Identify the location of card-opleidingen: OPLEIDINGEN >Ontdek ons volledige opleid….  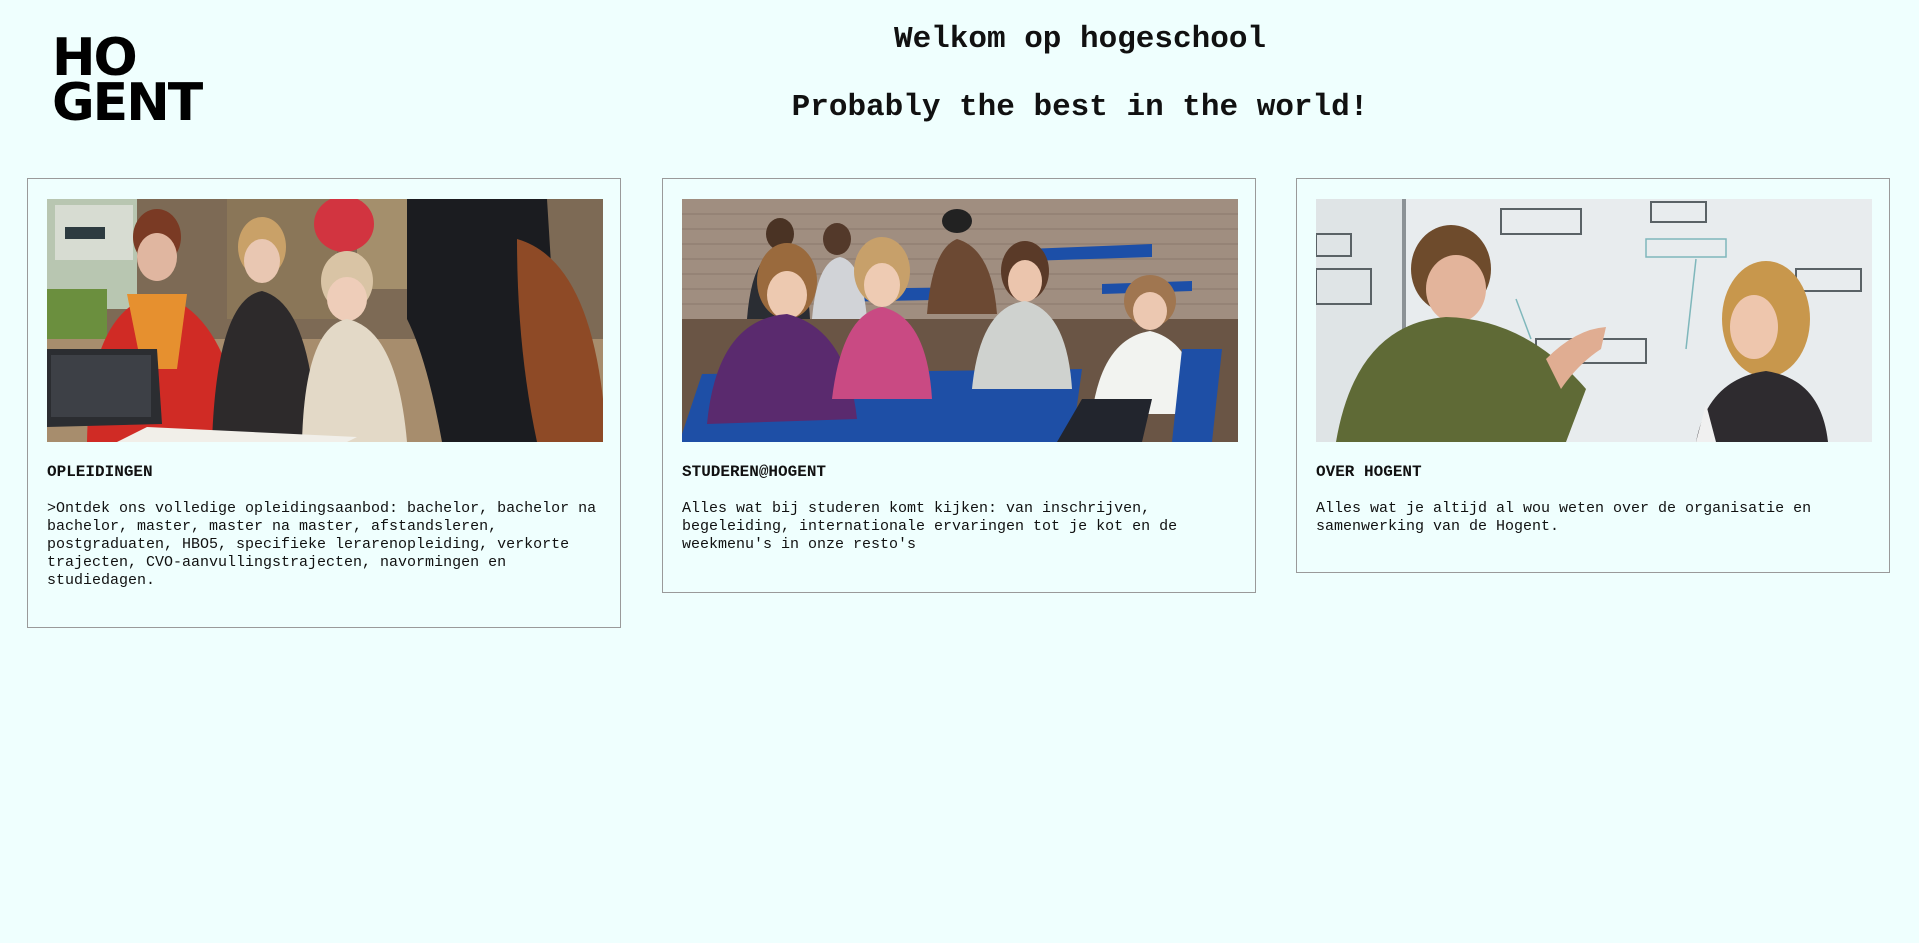
(324, 403).